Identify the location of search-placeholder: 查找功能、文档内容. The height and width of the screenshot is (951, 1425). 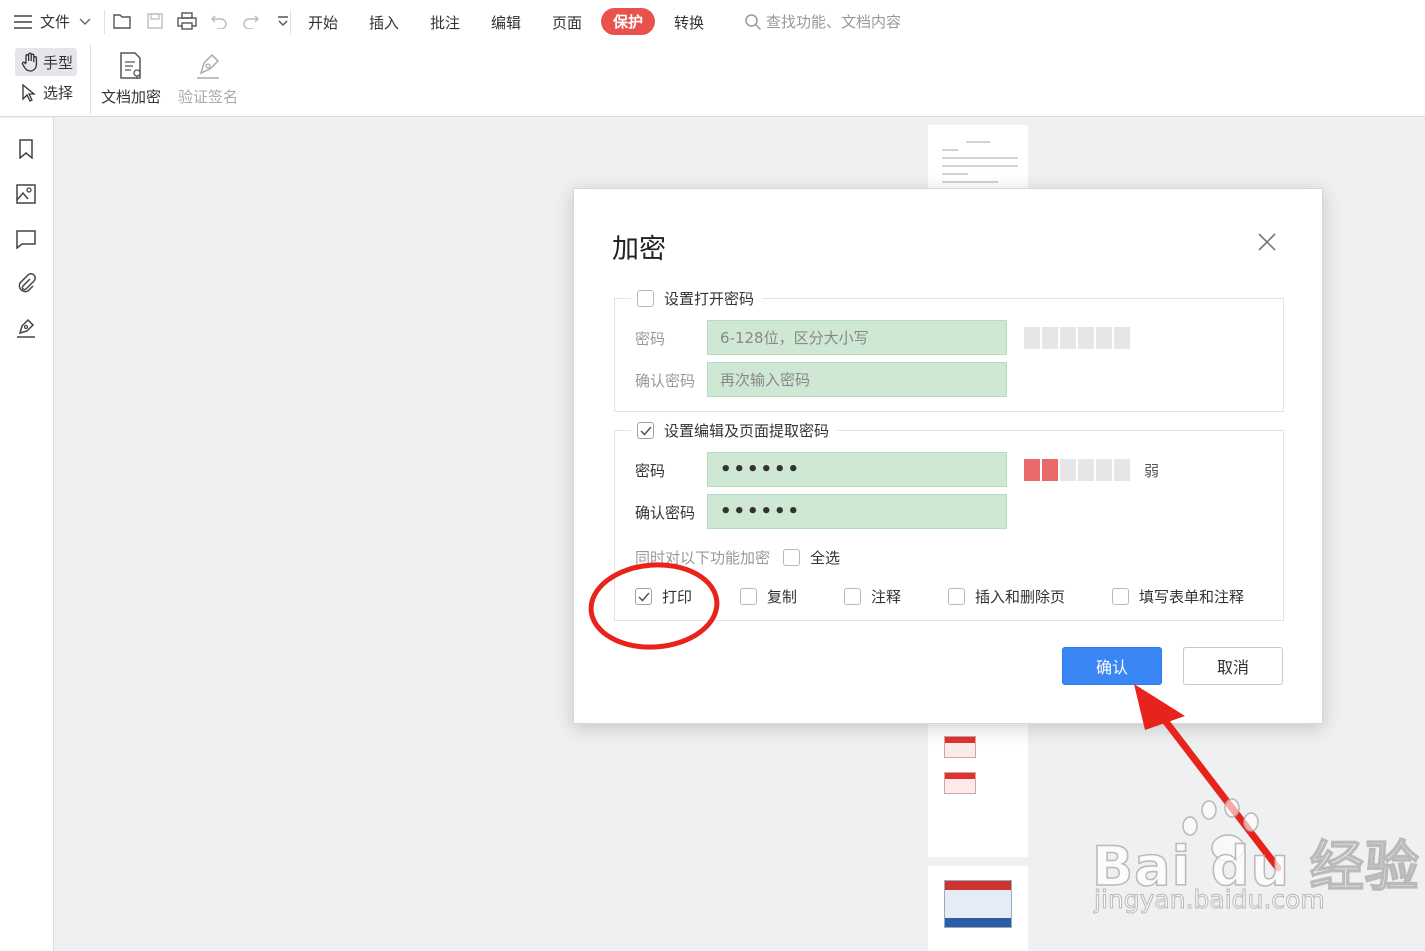
(834, 22).